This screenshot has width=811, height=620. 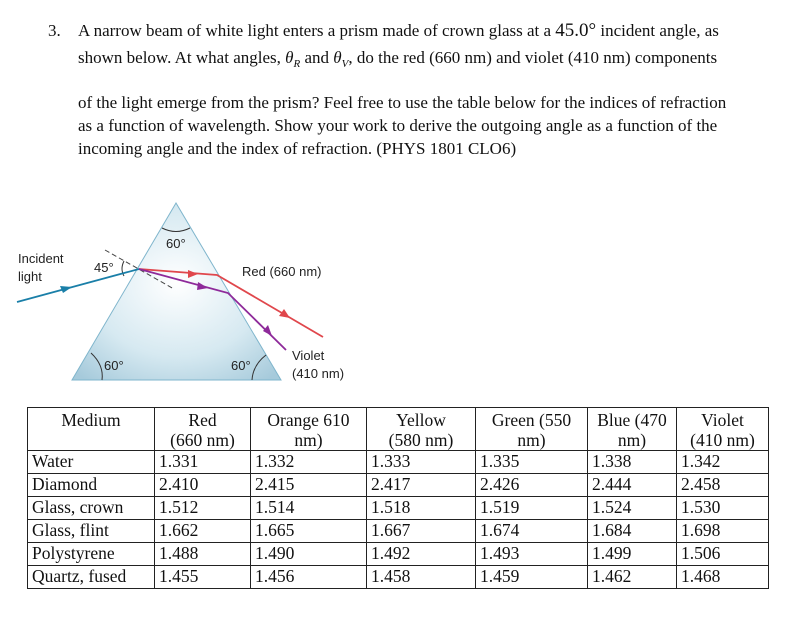 What do you see at coordinates (531, 485) in the screenshot?
I see `index-cell: 2.426` at bounding box center [531, 485].